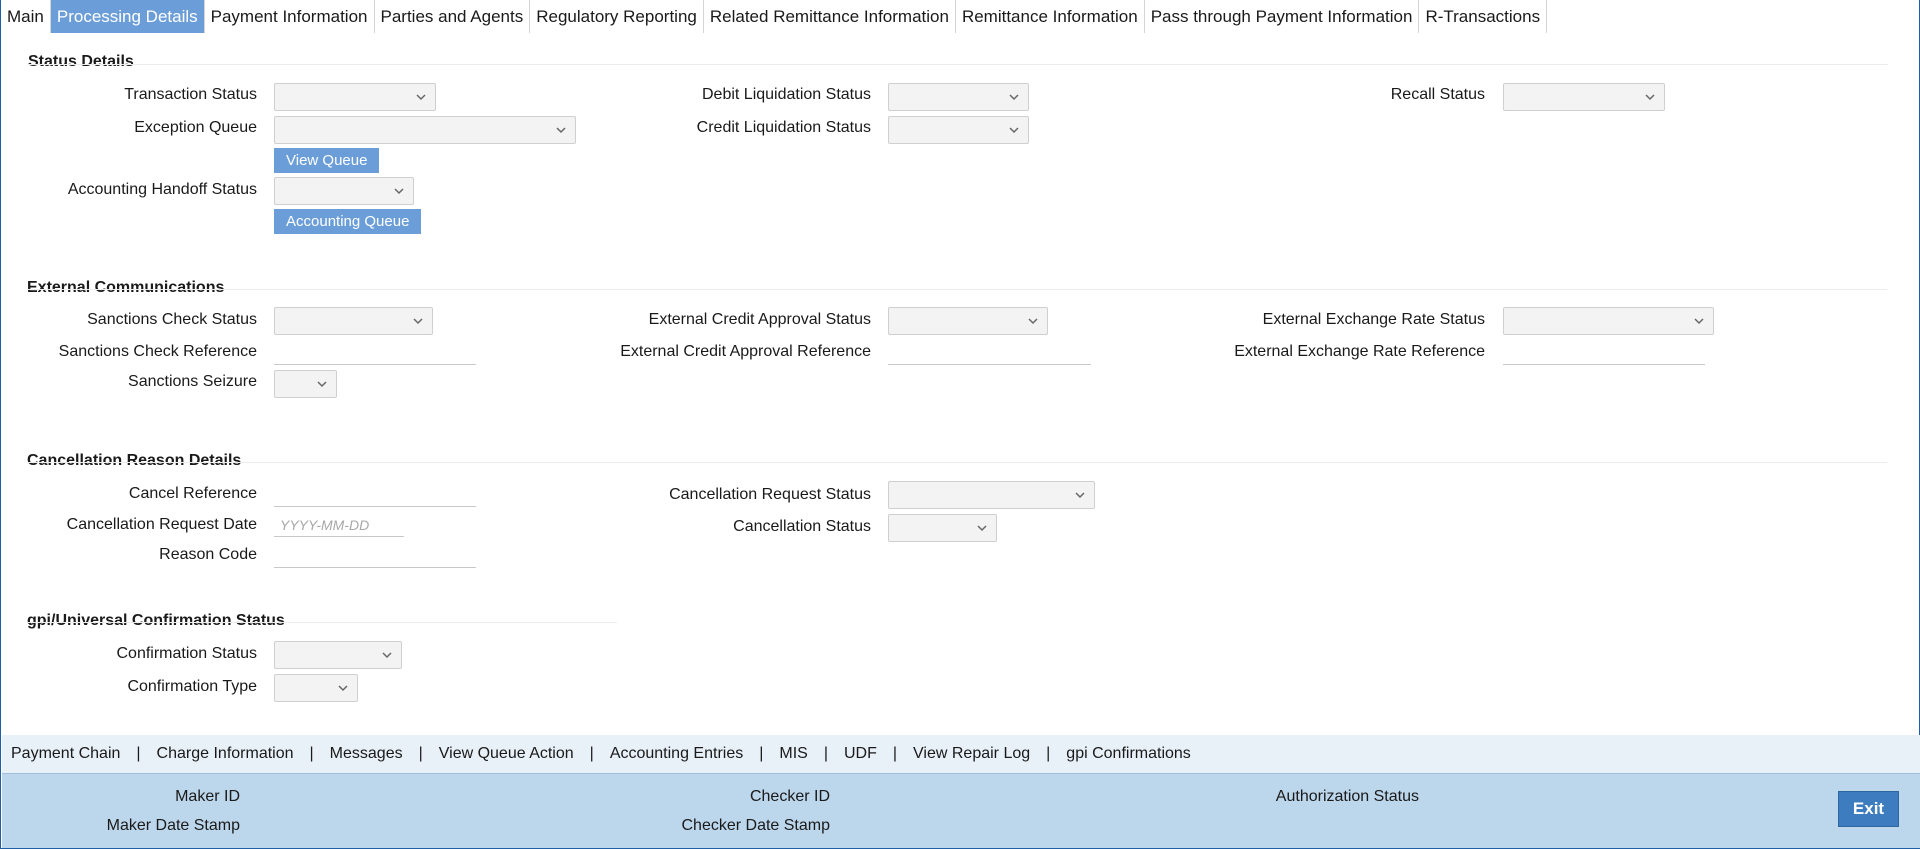 The image size is (1920, 849). I want to click on accounting-queue-button: Accounting Queue, so click(348, 221).